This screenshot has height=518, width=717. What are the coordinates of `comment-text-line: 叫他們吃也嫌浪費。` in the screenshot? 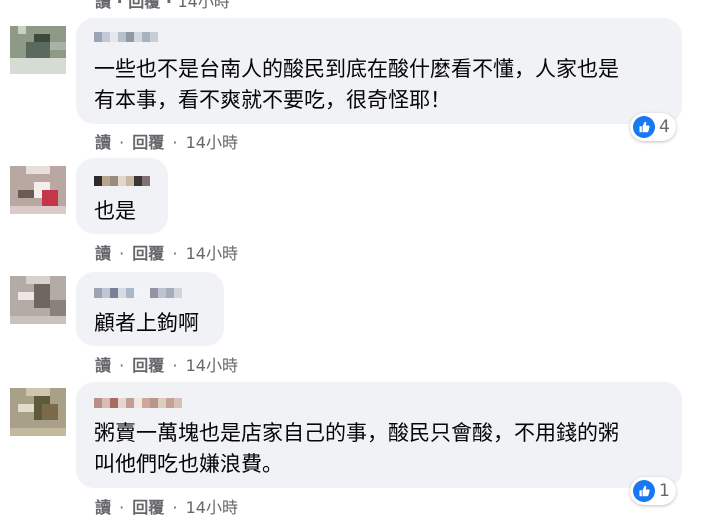 It's located at (188, 464).